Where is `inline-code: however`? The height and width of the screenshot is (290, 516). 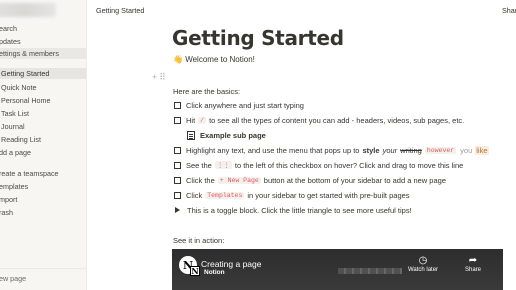 inline-code: however is located at coordinates (440, 150).